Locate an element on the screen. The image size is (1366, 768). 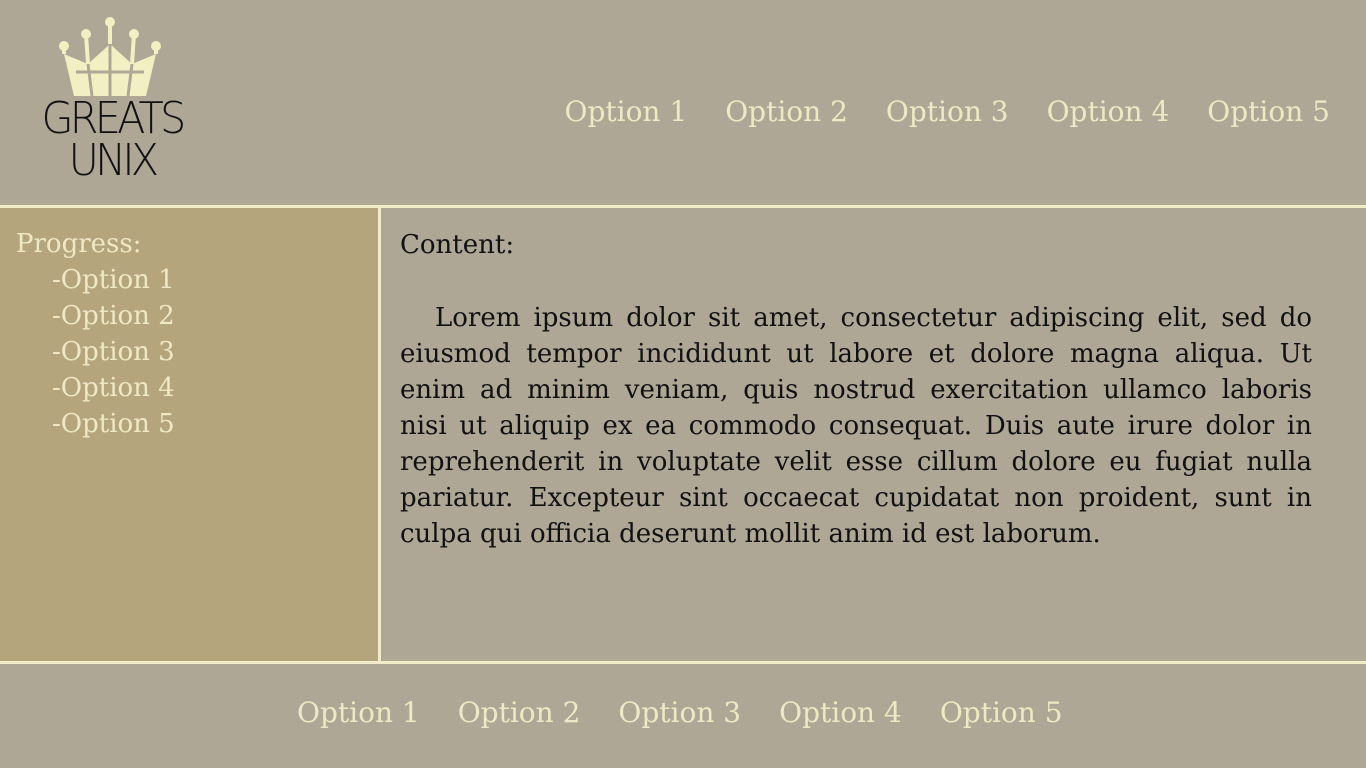
topnav-option-4: Option 4 is located at coordinates (1108, 112).